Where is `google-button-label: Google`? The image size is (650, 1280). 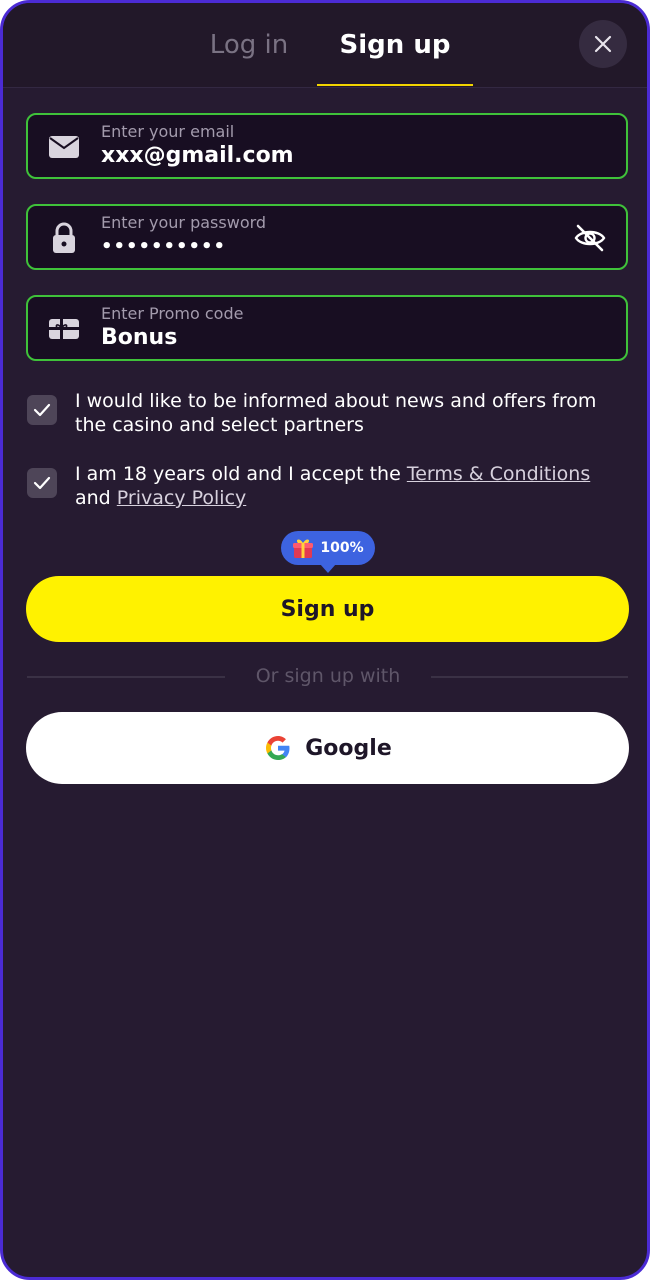 google-button-label: Google is located at coordinates (348, 748).